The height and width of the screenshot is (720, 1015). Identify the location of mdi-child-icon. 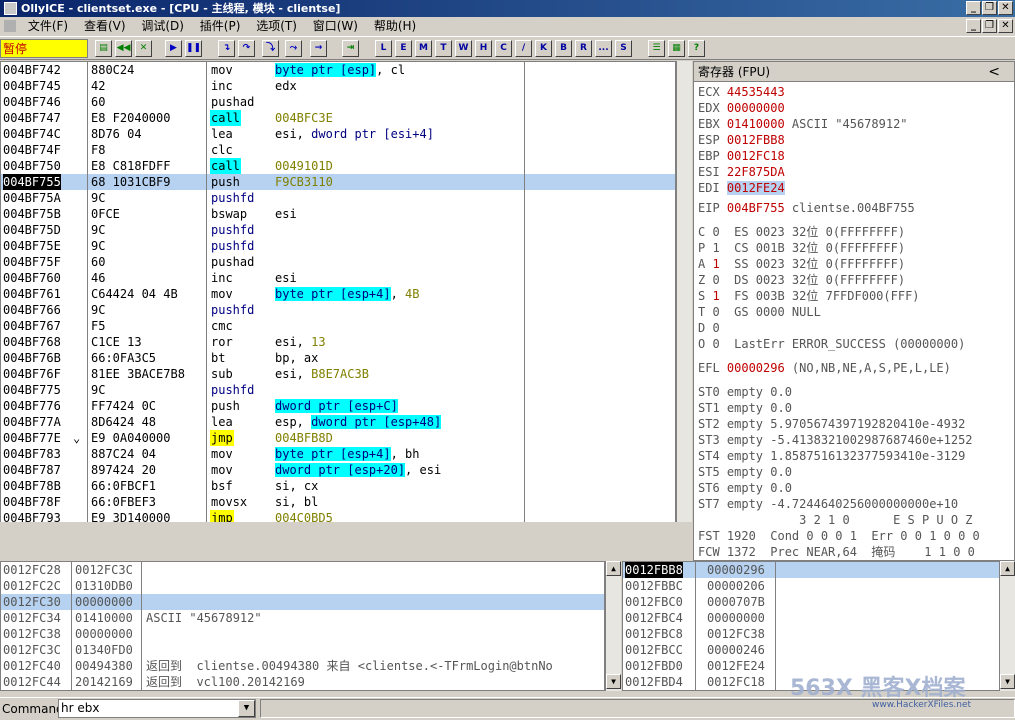
(10, 26).